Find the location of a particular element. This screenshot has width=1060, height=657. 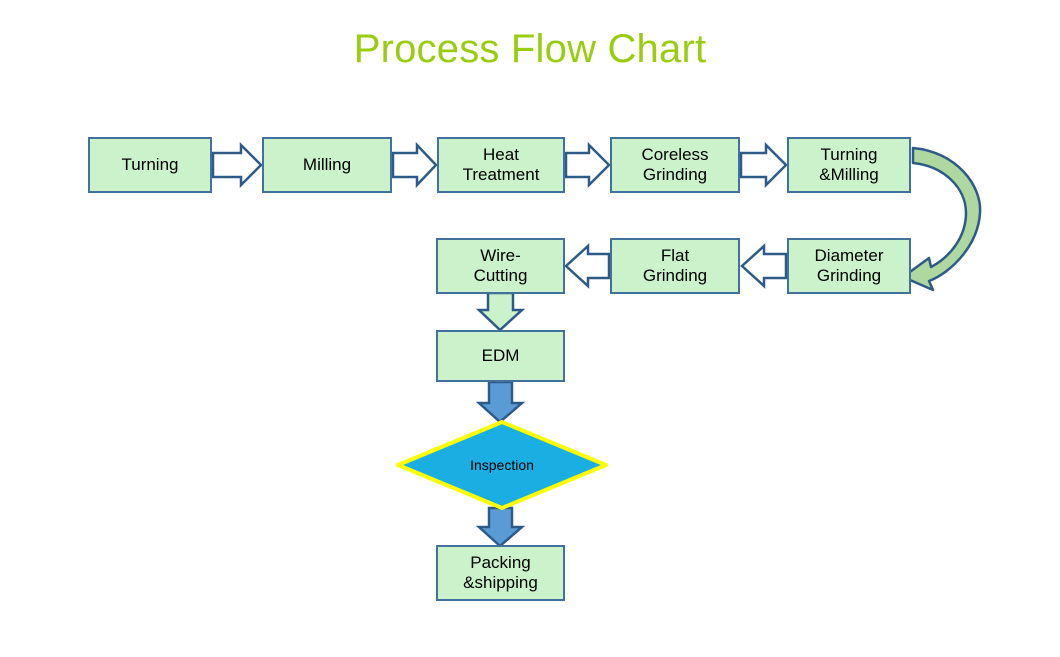

node-packing-shipping: Packing &shipping is located at coordinates (500, 573).